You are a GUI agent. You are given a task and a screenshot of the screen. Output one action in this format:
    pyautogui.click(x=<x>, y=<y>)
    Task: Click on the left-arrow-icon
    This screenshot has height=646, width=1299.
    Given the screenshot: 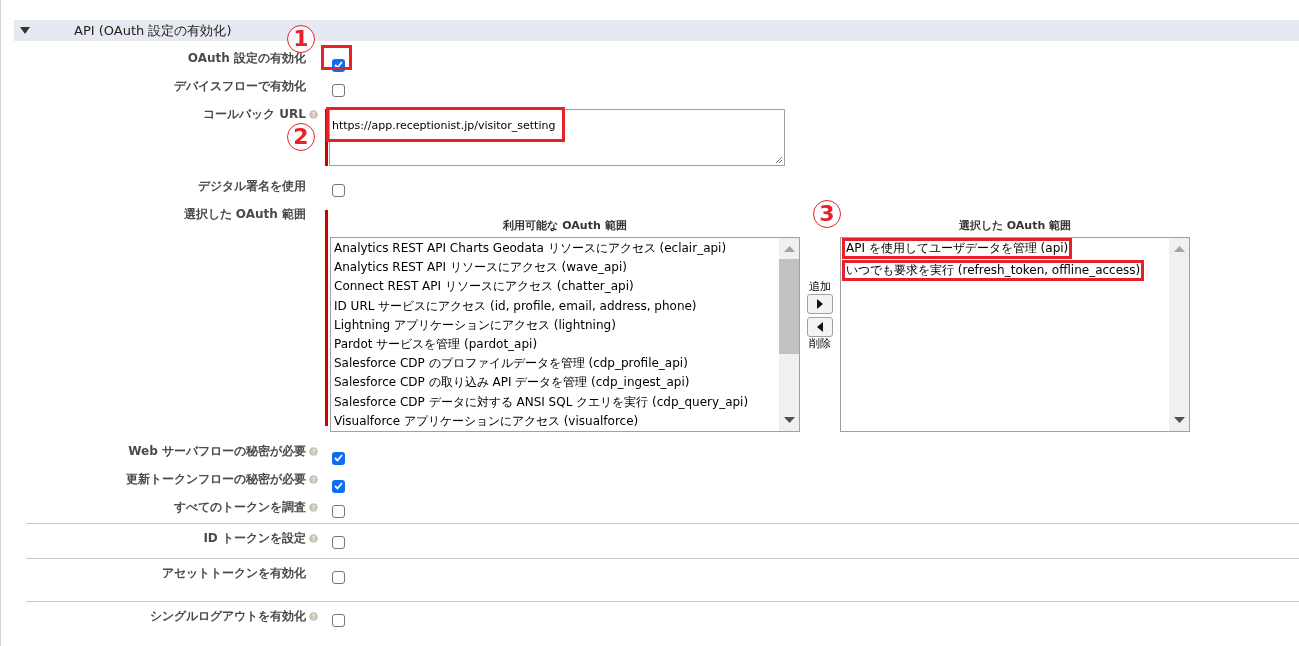 What is the action you would take?
    pyautogui.click(x=820, y=327)
    